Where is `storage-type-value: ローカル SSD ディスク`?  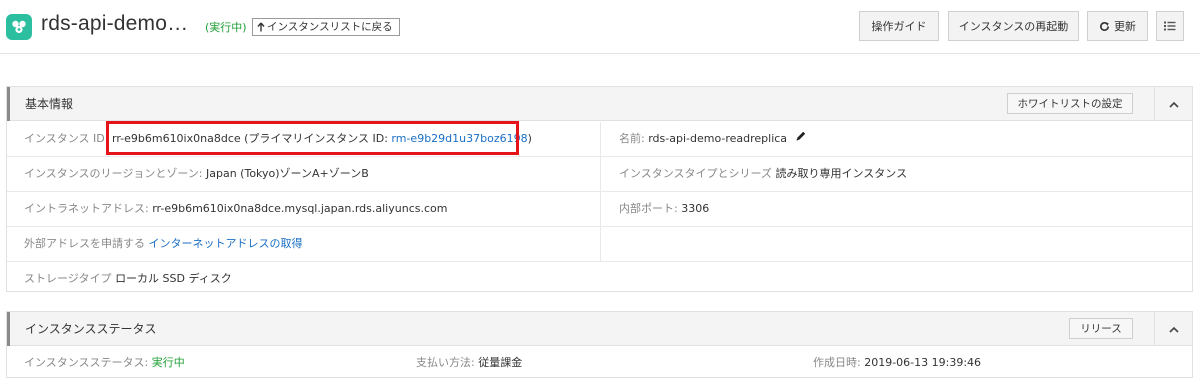 storage-type-value: ローカル SSD ディスク is located at coordinates (173, 278).